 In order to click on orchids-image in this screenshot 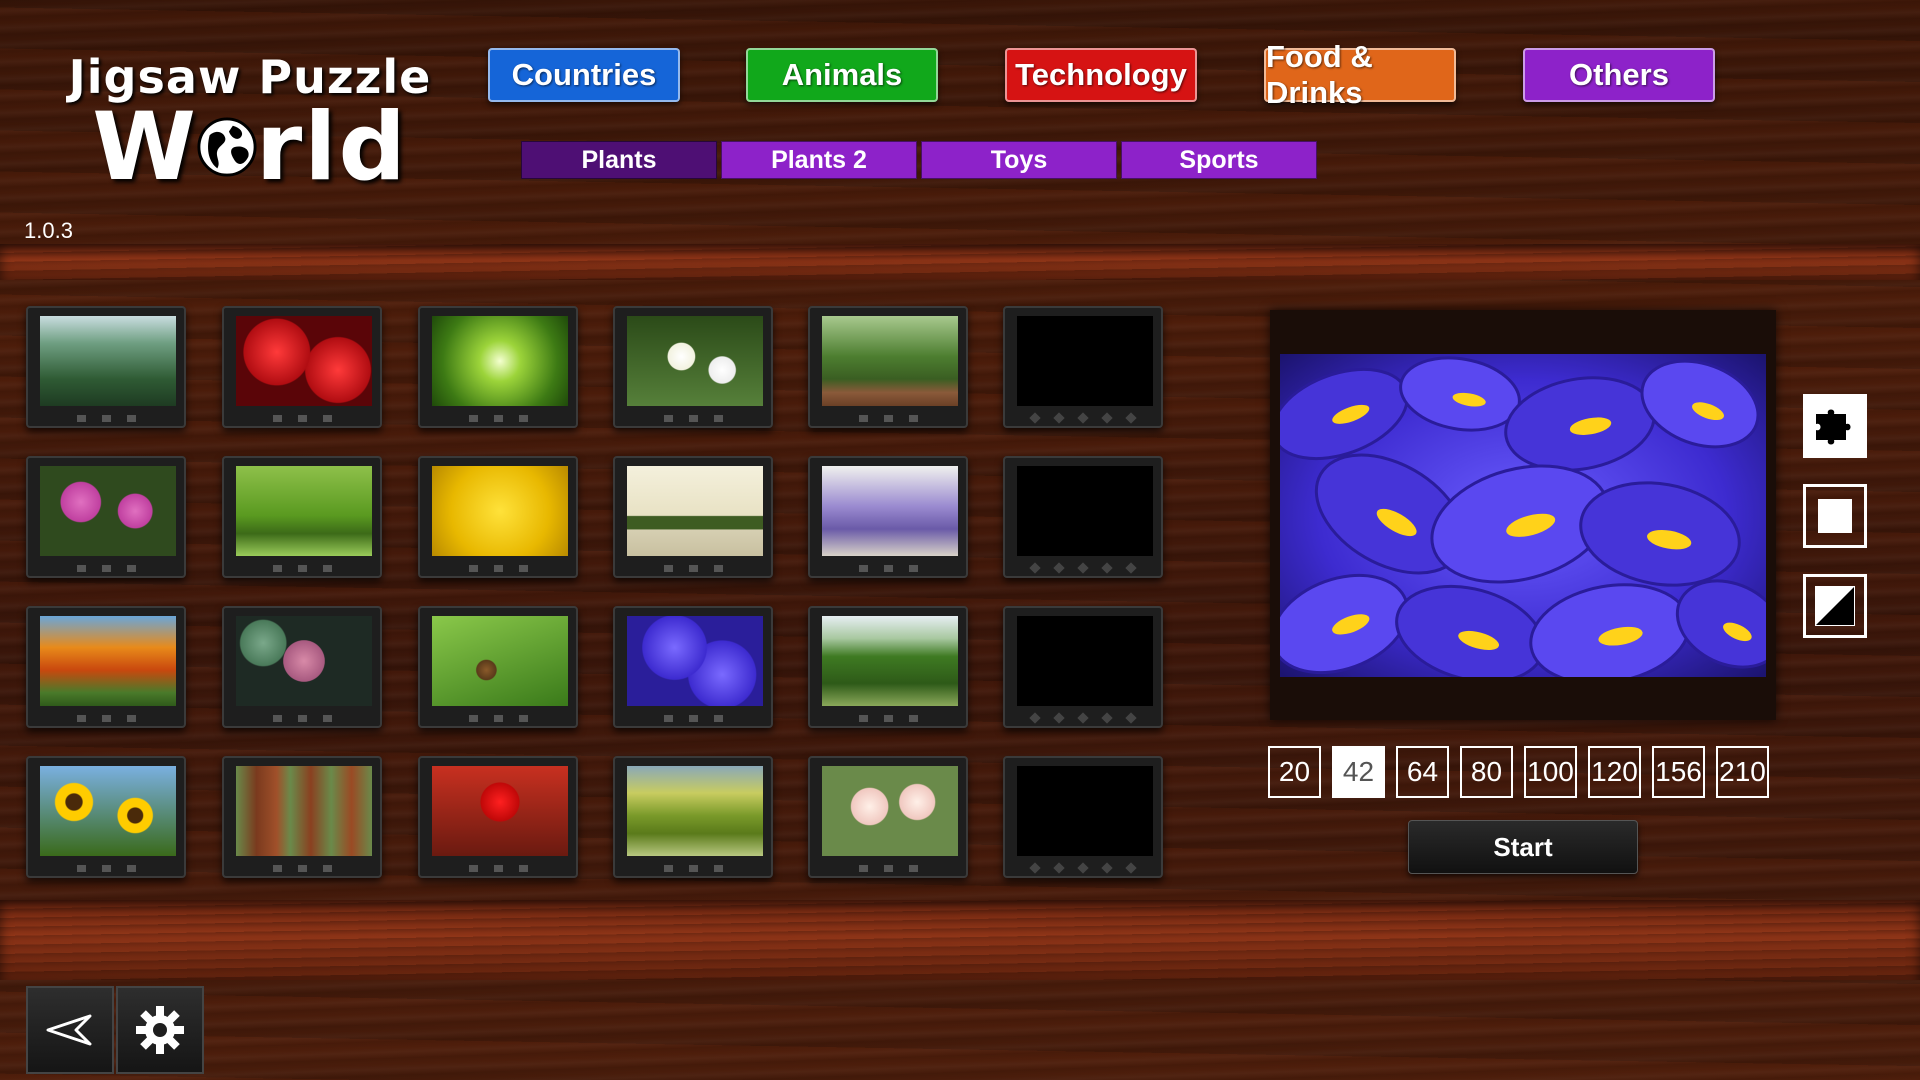, I will do `click(890, 811)`.